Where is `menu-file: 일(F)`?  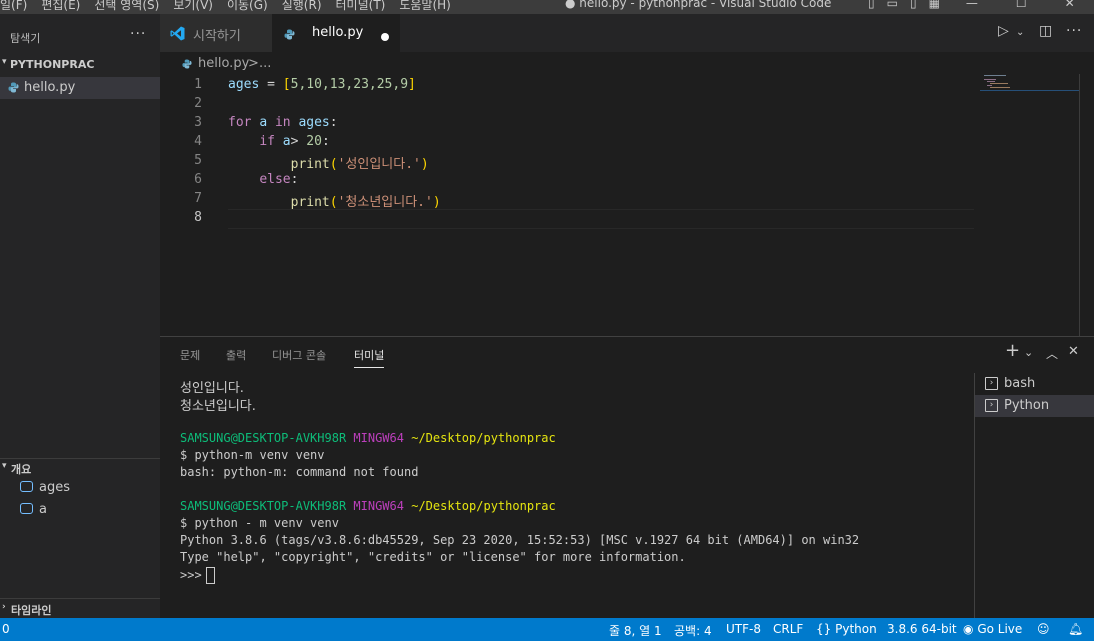 menu-file: 일(F) is located at coordinates (13, 7).